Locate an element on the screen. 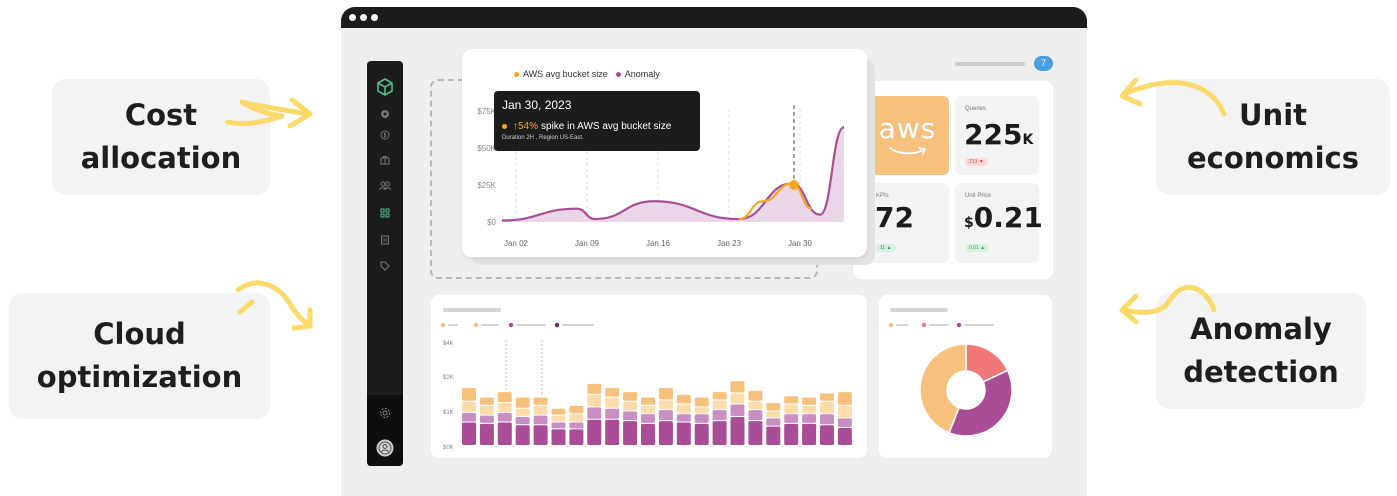 The width and height of the screenshot is (1397, 496). sidebar-footer is located at coordinates (385, 430).